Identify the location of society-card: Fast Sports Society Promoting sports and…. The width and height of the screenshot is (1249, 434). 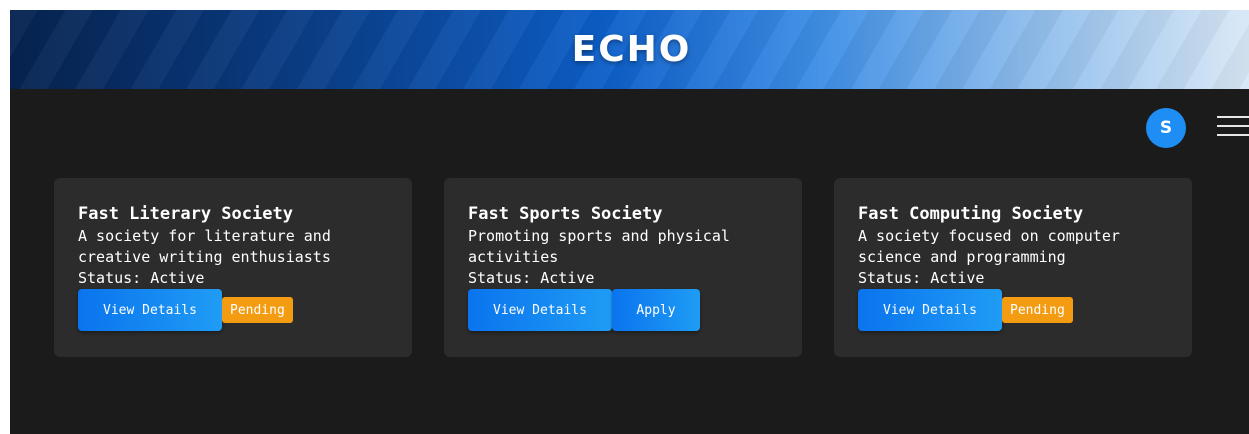
(623, 267).